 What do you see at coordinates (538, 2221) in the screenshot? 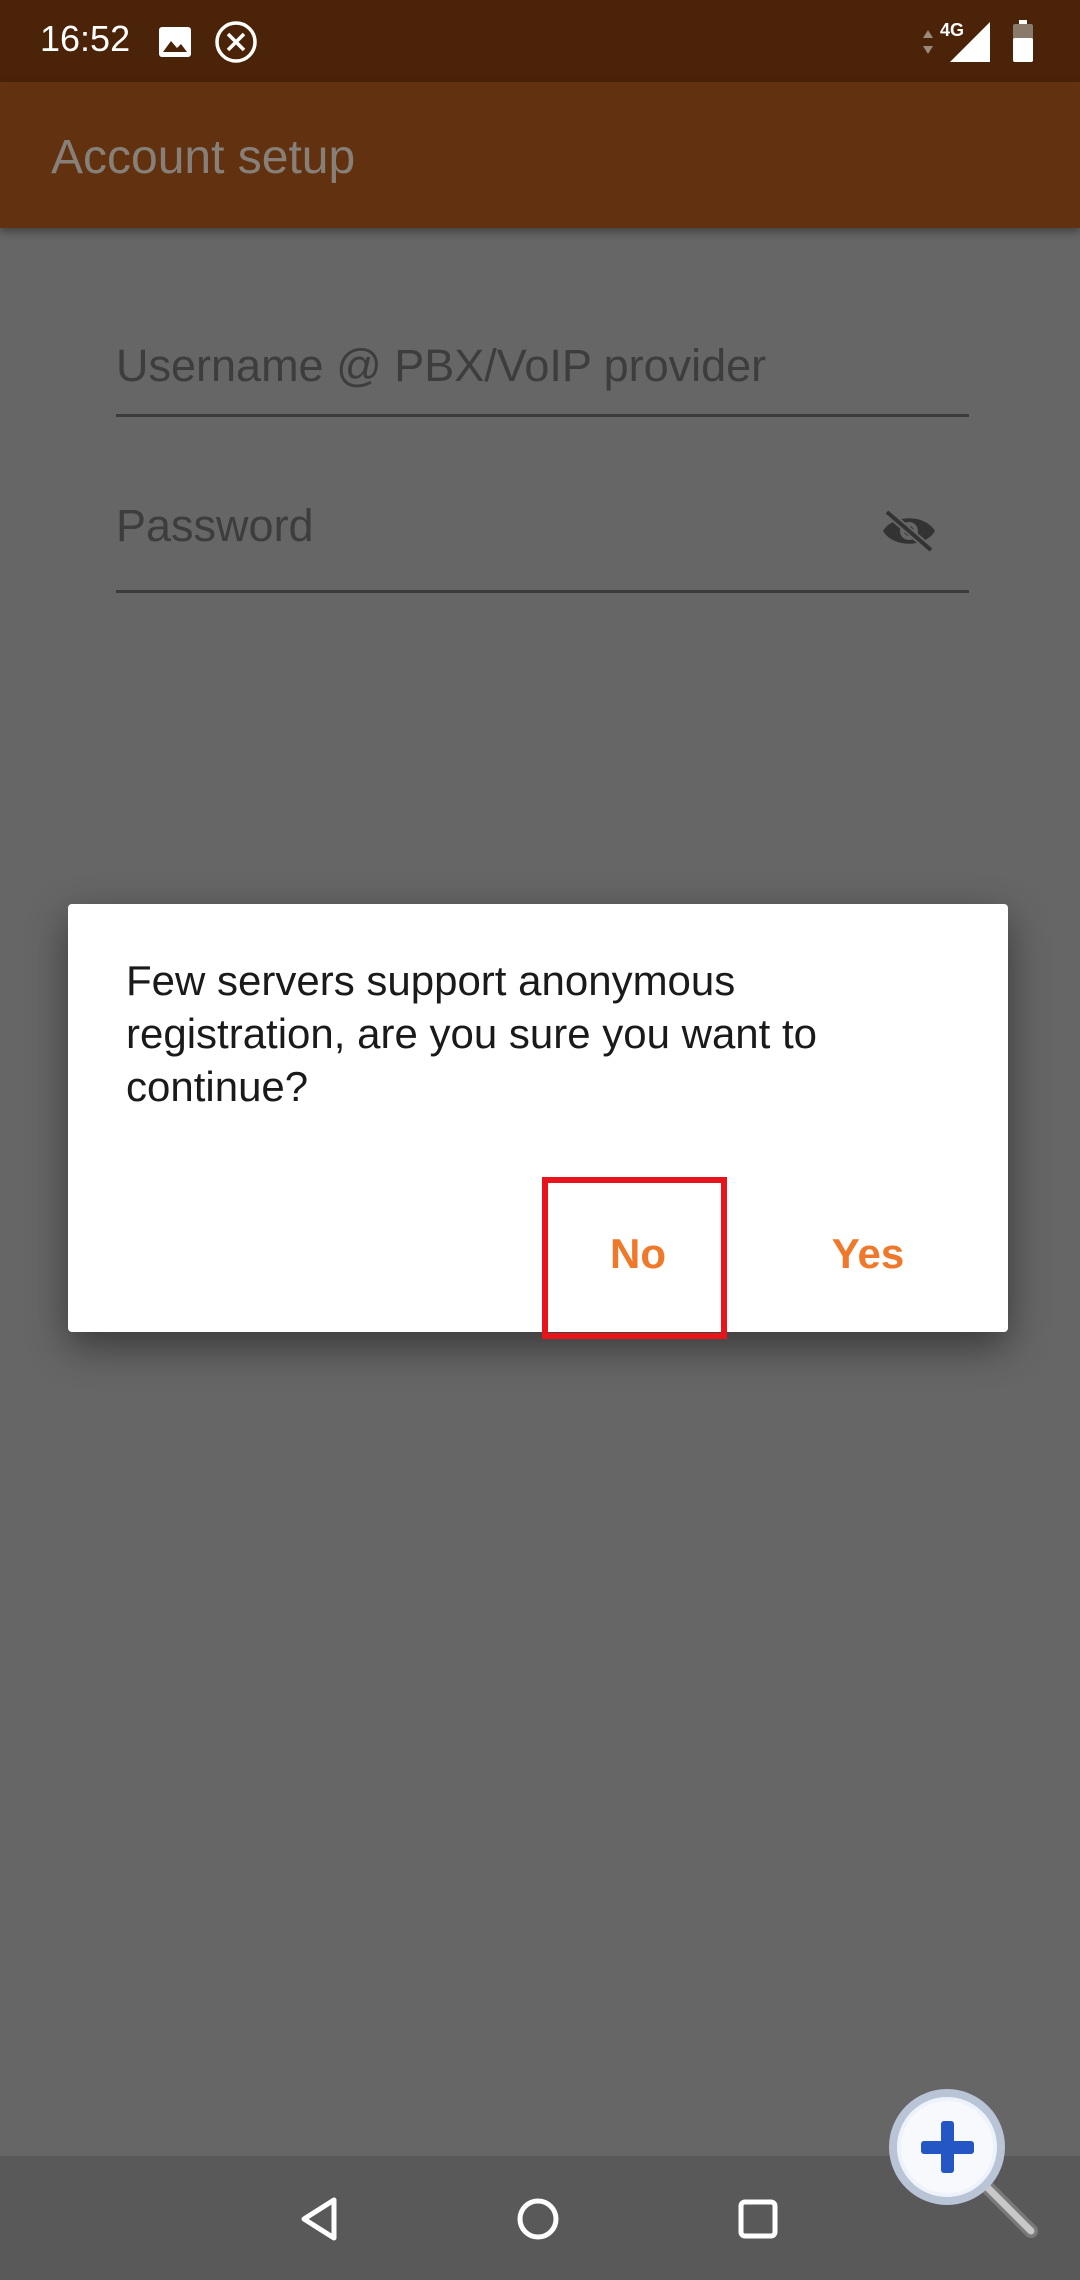
I see `home-icon` at bounding box center [538, 2221].